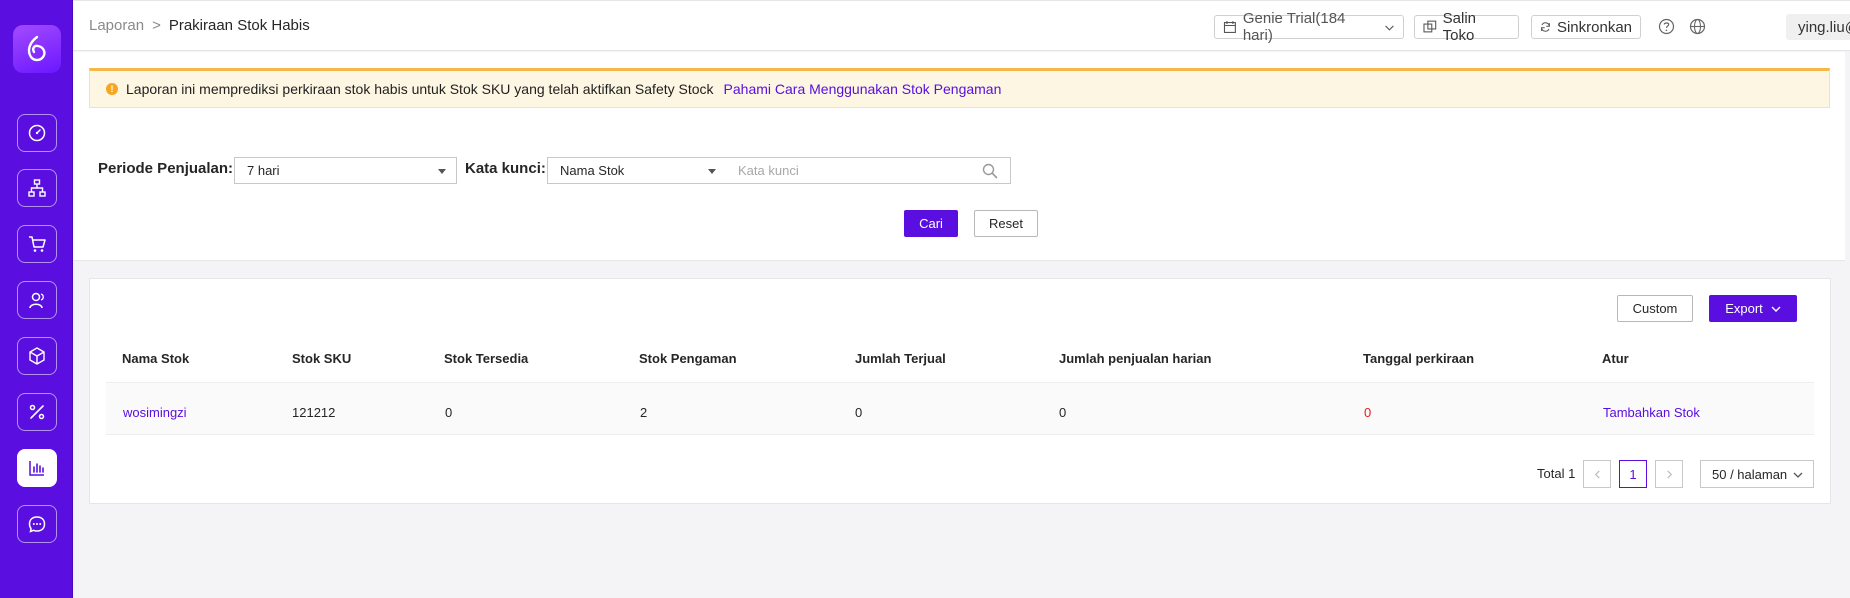 The width and height of the screenshot is (1850, 598). What do you see at coordinates (592, 170) in the screenshot?
I see `keyword-type-value: Nama Stok` at bounding box center [592, 170].